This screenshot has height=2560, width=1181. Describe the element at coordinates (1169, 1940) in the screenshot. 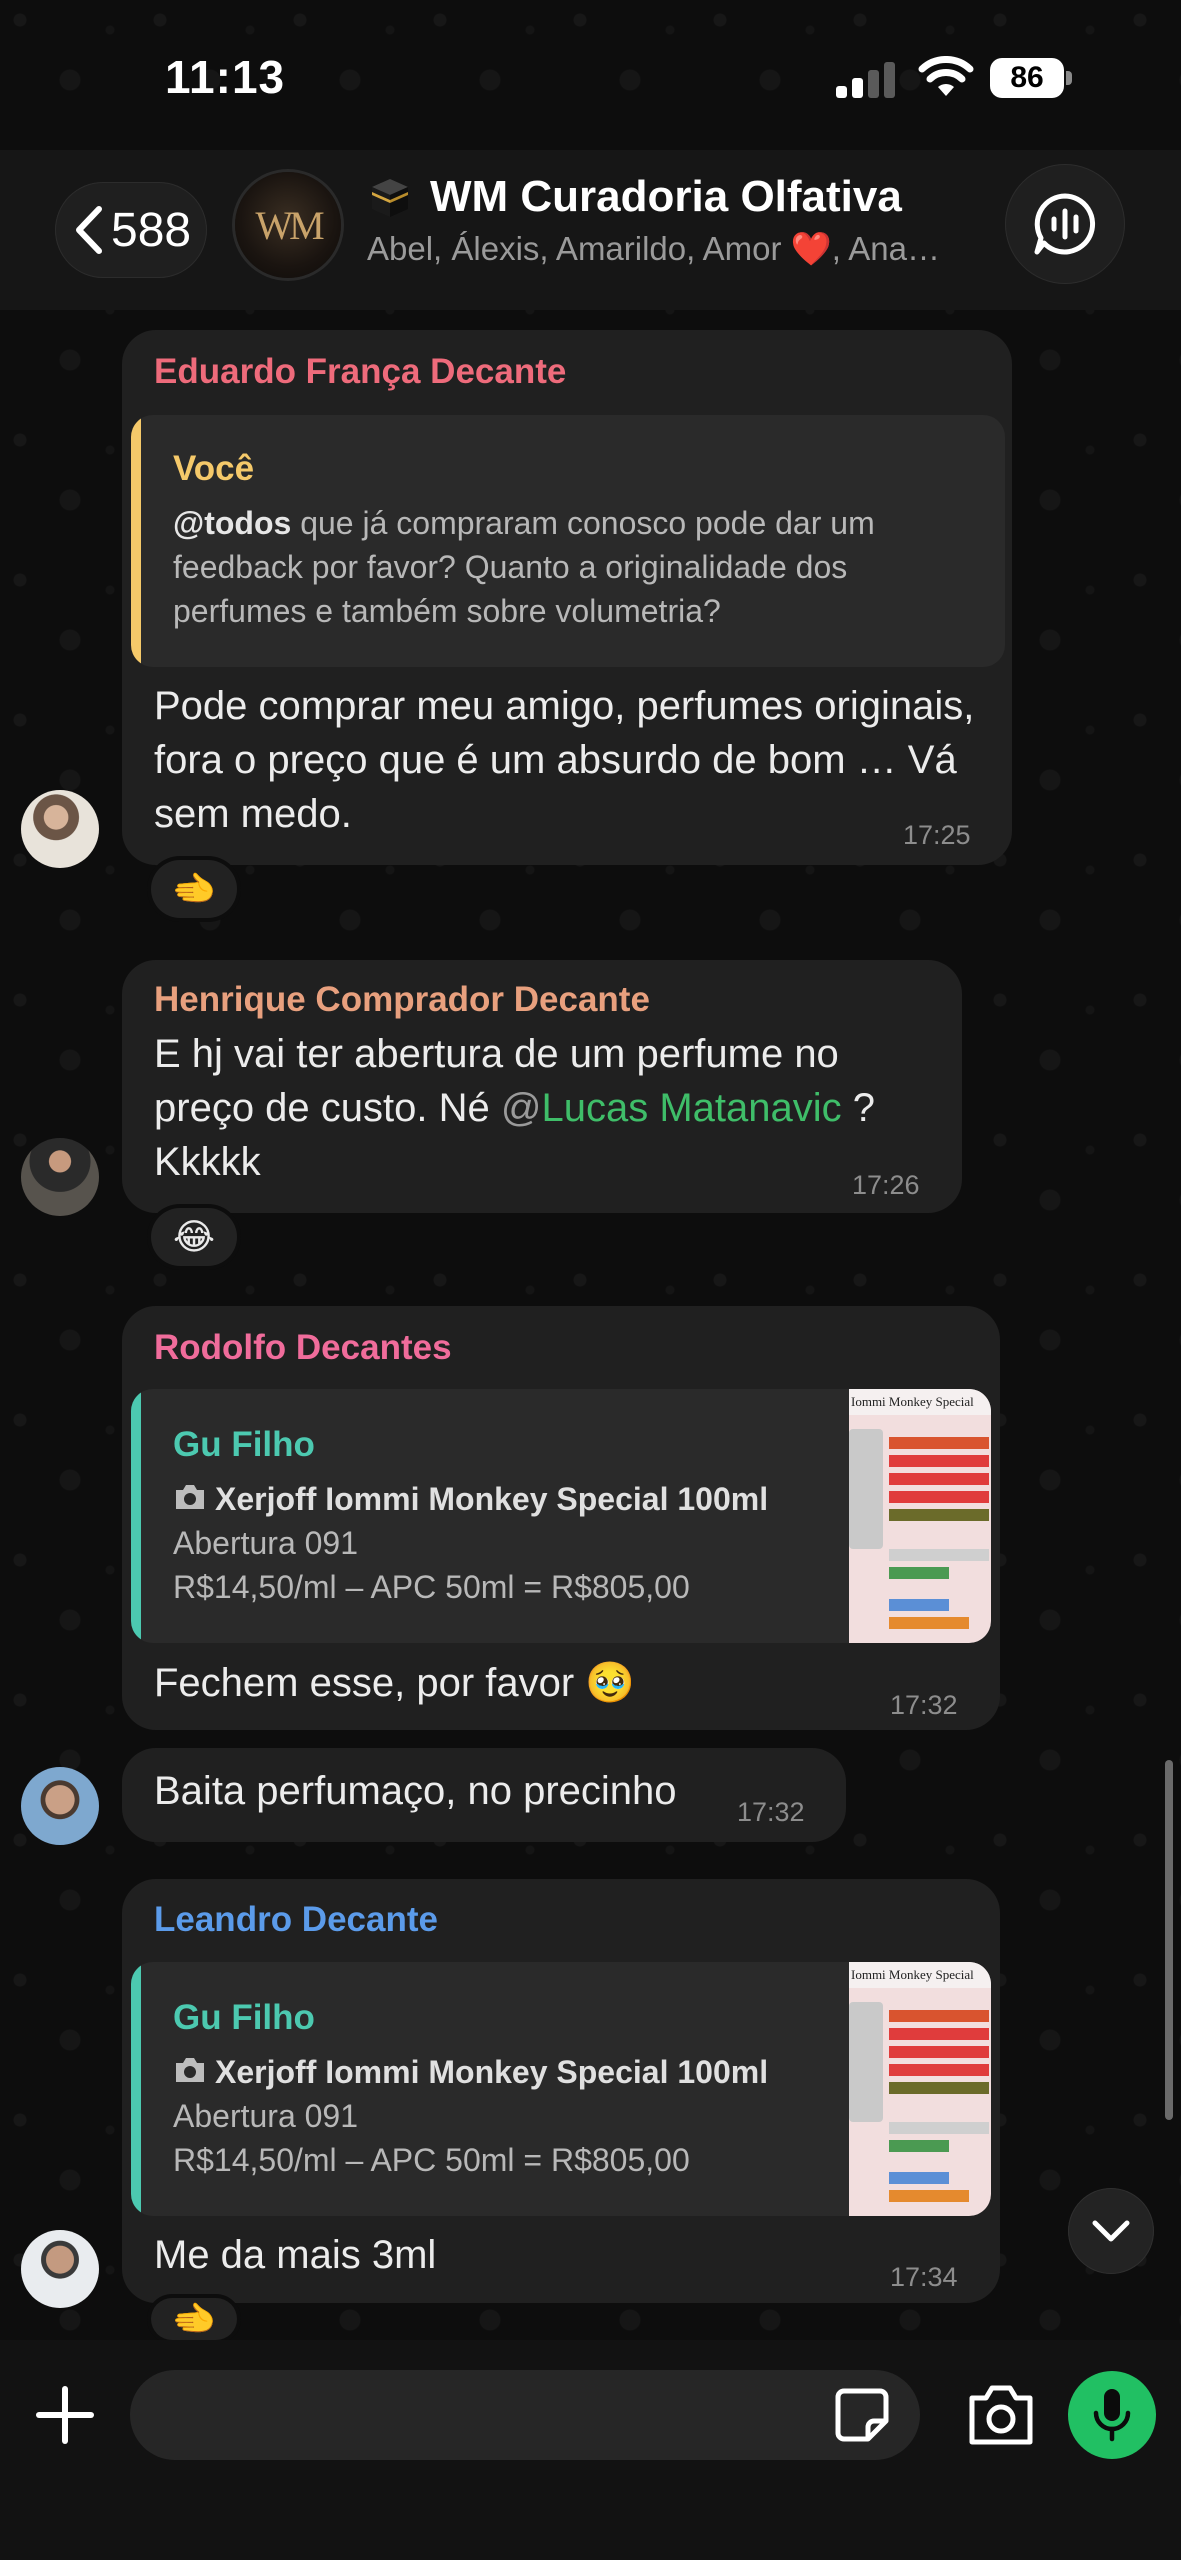

I see `scrollbar` at that location.